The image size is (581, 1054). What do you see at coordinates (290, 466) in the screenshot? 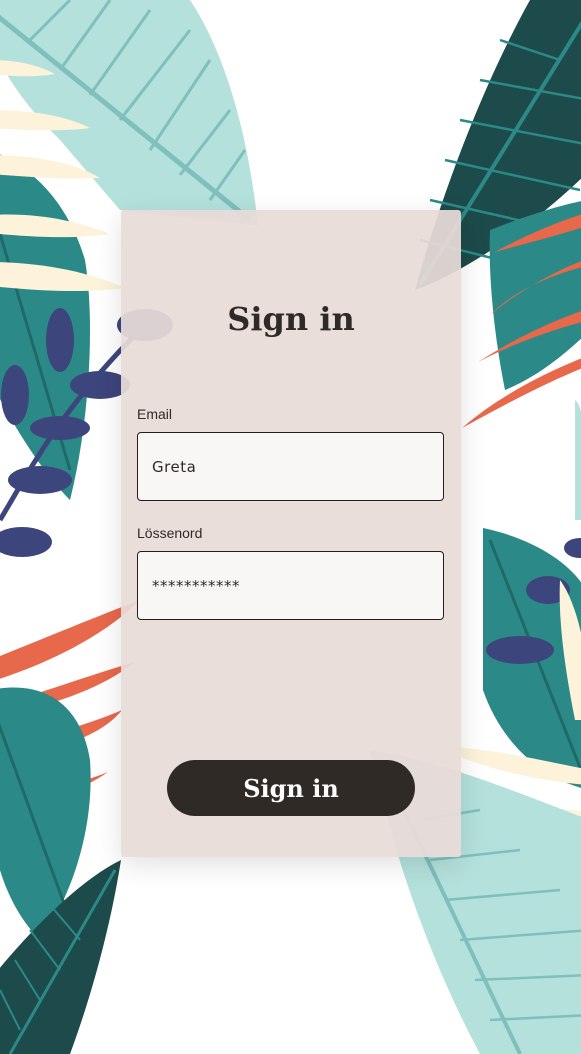
I see `email-field: Greta` at bounding box center [290, 466].